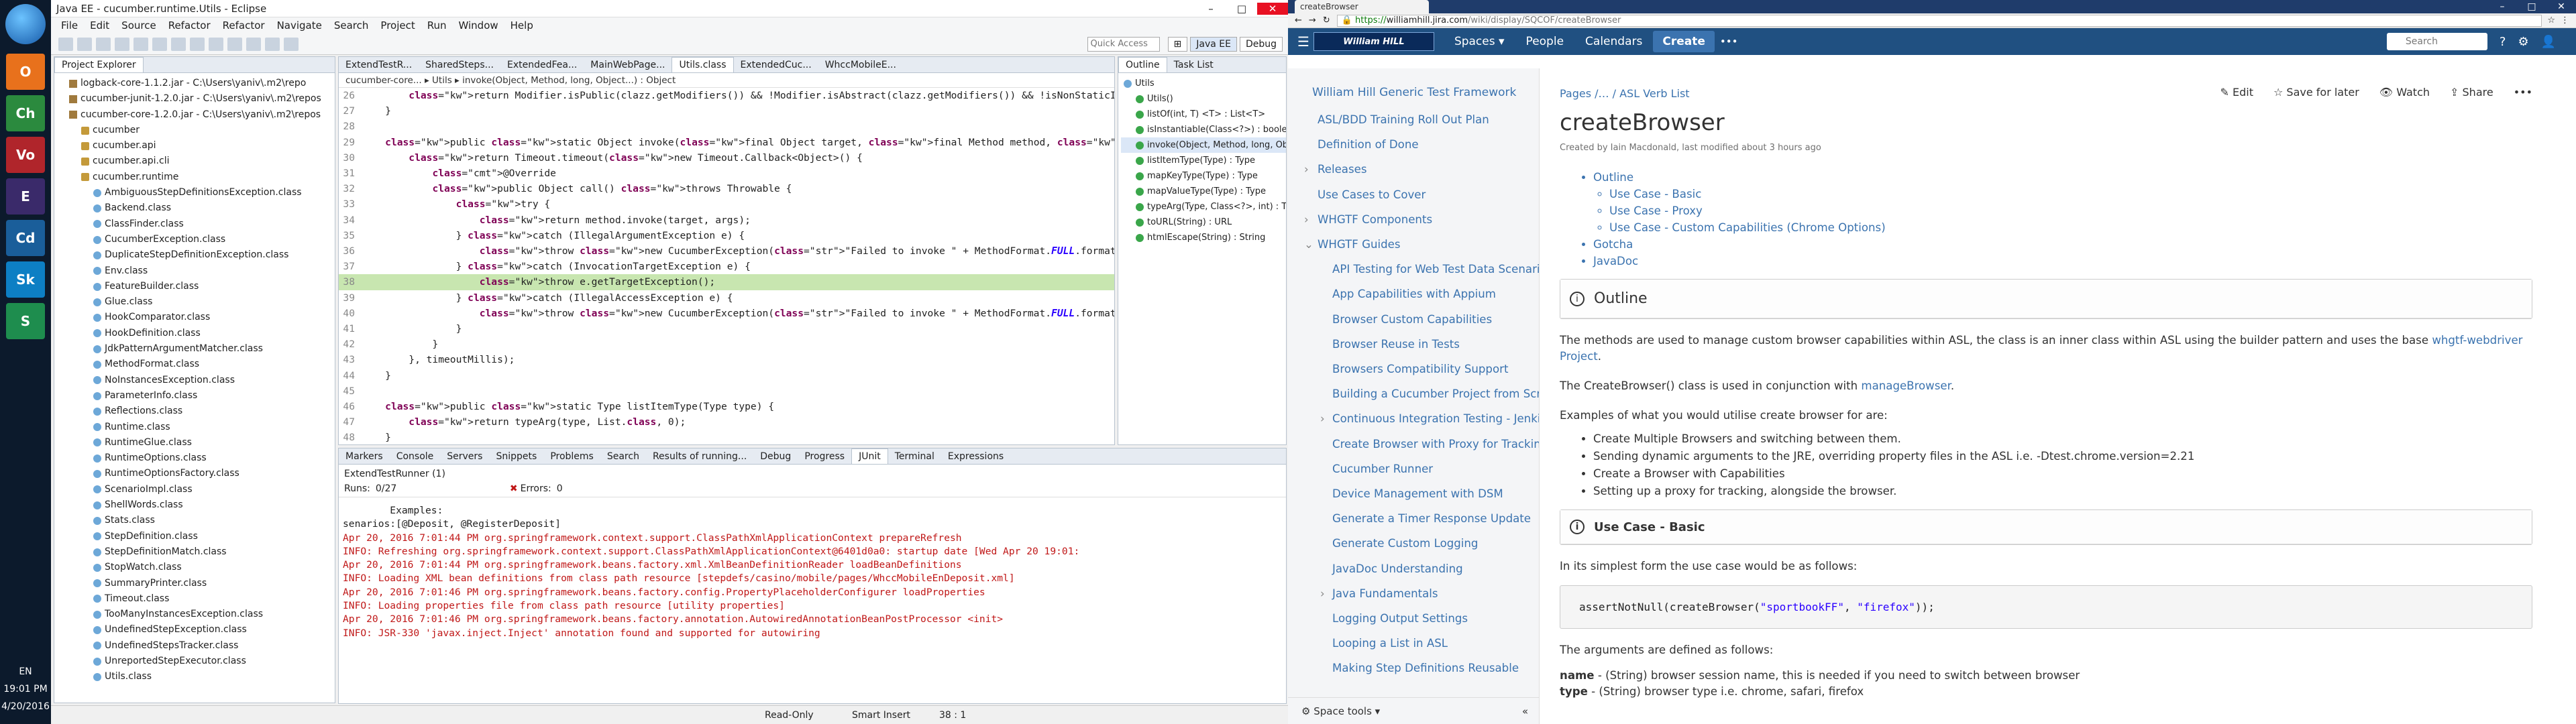 Image resolution: width=2576 pixels, height=724 pixels. Describe the element at coordinates (196, 333) in the screenshot. I see `tree-item: HookDefinition.class` at that location.